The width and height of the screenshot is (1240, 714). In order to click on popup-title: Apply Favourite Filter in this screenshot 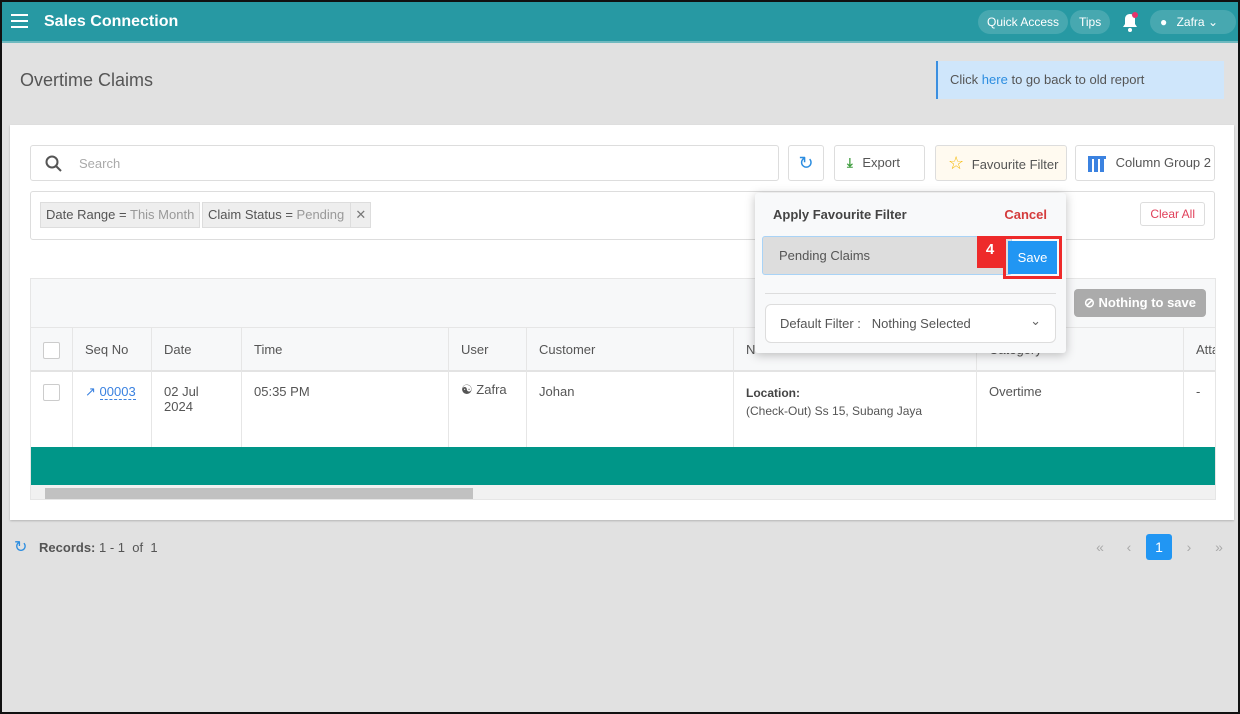, I will do `click(840, 214)`.